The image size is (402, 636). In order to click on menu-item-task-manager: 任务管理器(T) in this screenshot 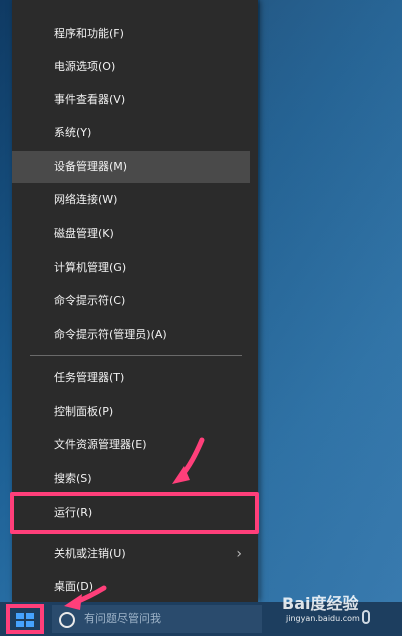, I will do `click(131, 378)`.